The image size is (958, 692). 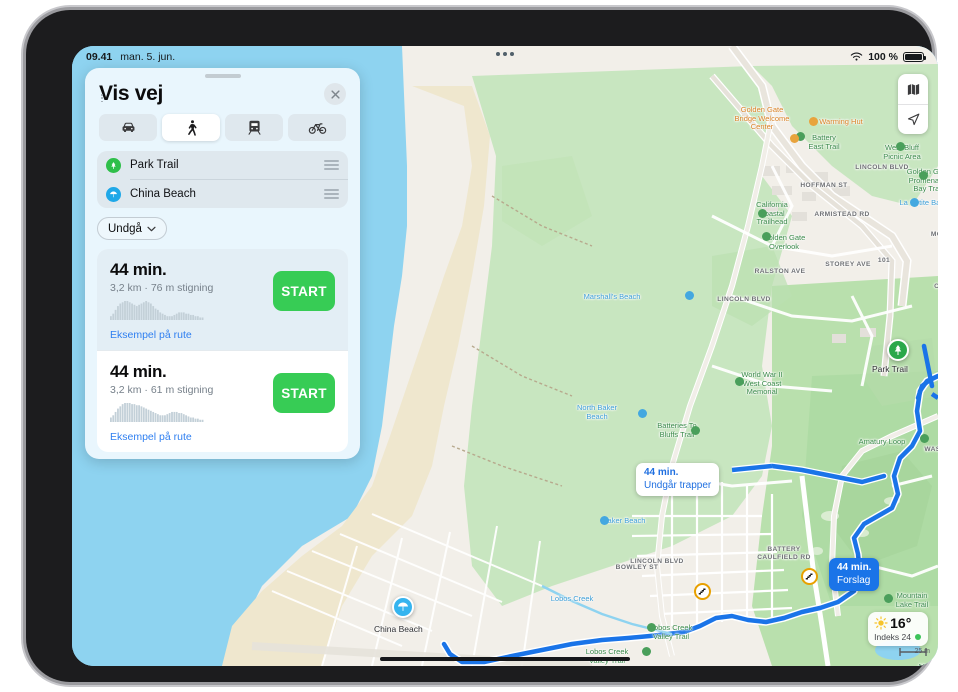 I want to click on poi-dot-lobos-creek-trail-b, so click(x=646, y=651).